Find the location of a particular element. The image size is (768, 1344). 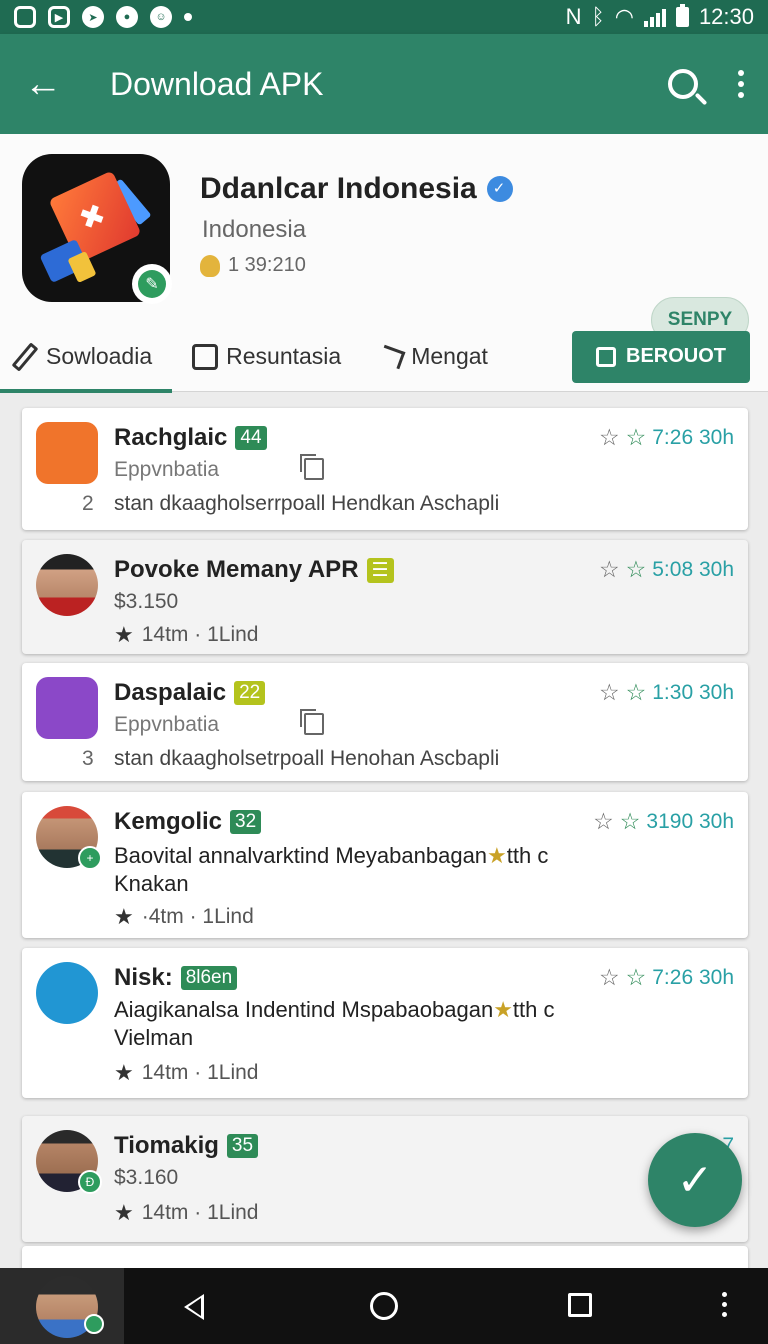

item-meta: ☆ ☆ 3190 30h is located at coordinates (663, 821).